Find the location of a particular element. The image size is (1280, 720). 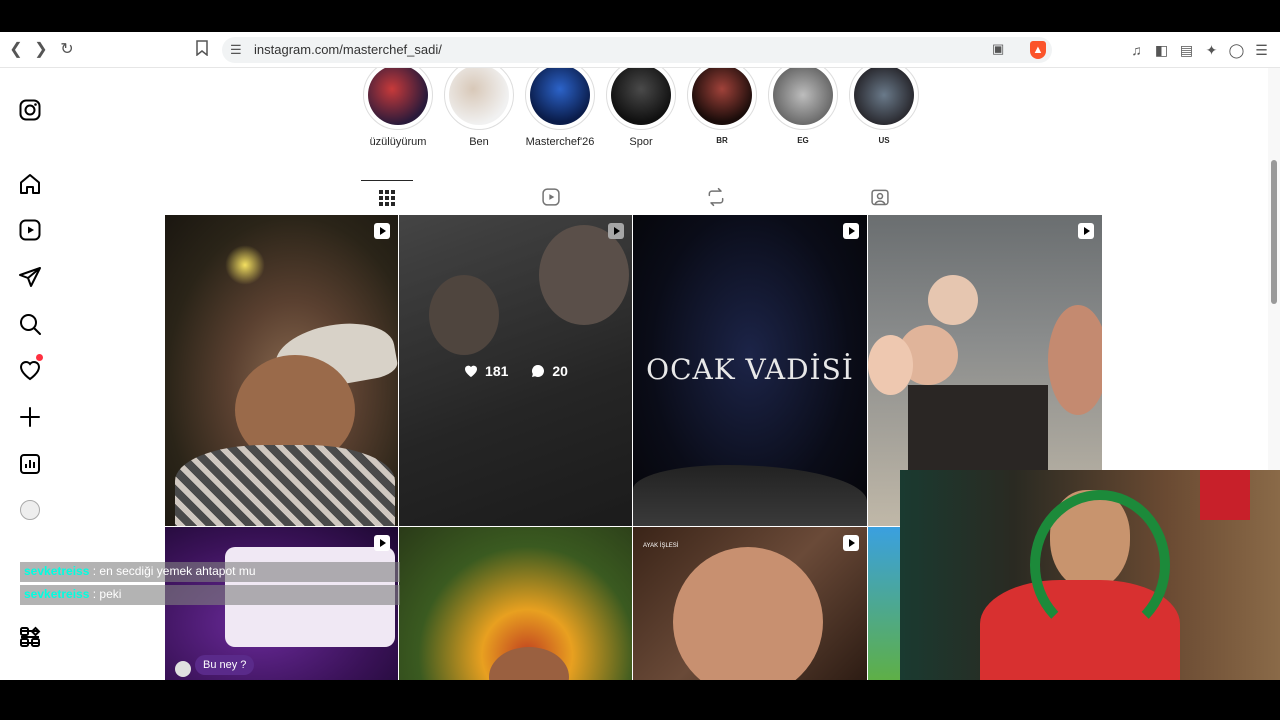

repost-icon is located at coordinates (716, 197).